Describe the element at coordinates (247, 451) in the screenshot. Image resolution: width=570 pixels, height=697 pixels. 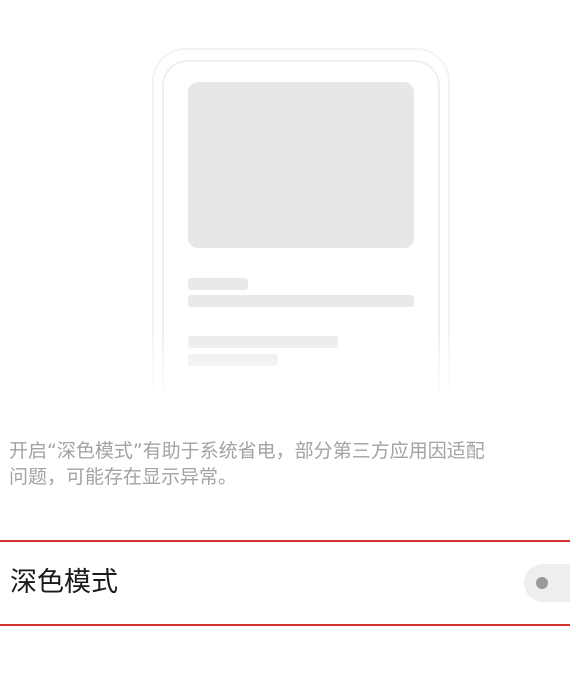
I see `description-line-1: 开启“深色模式”有助于系统省电，部分第三方应用因适配` at that location.